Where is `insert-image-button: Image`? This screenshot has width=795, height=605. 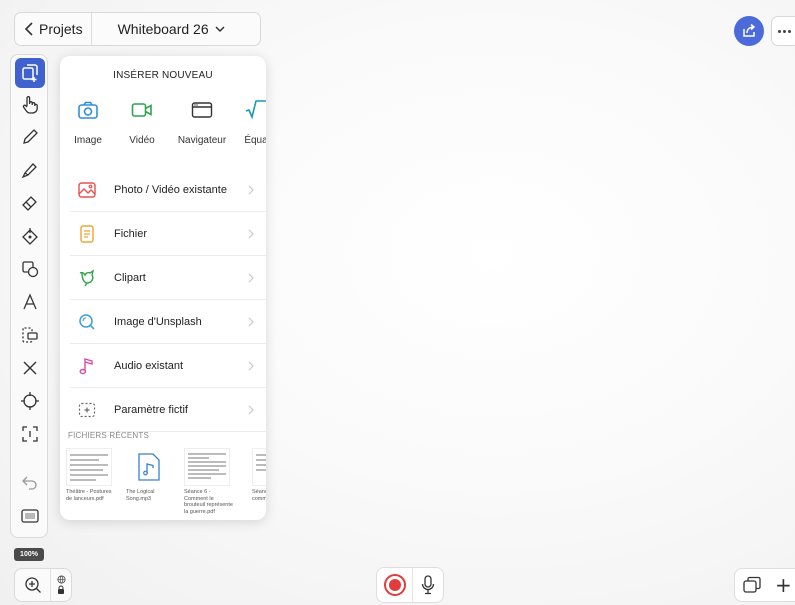
insert-image-button: Image is located at coordinates (88, 122).